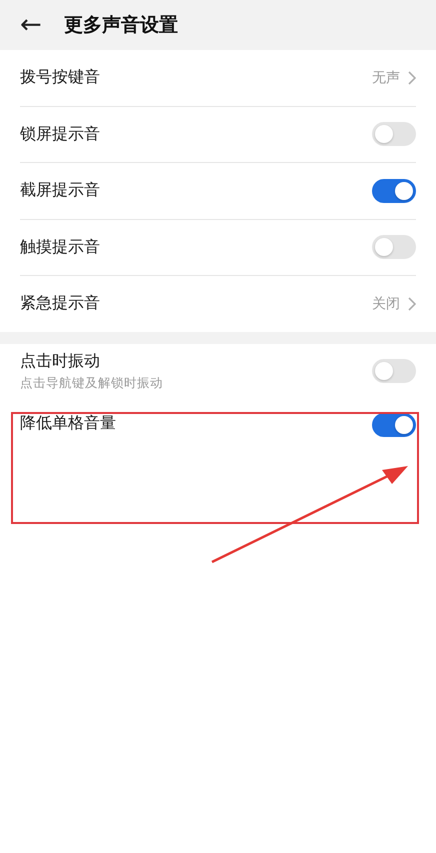  I want to click on back-button: ←, so click(31, 25).